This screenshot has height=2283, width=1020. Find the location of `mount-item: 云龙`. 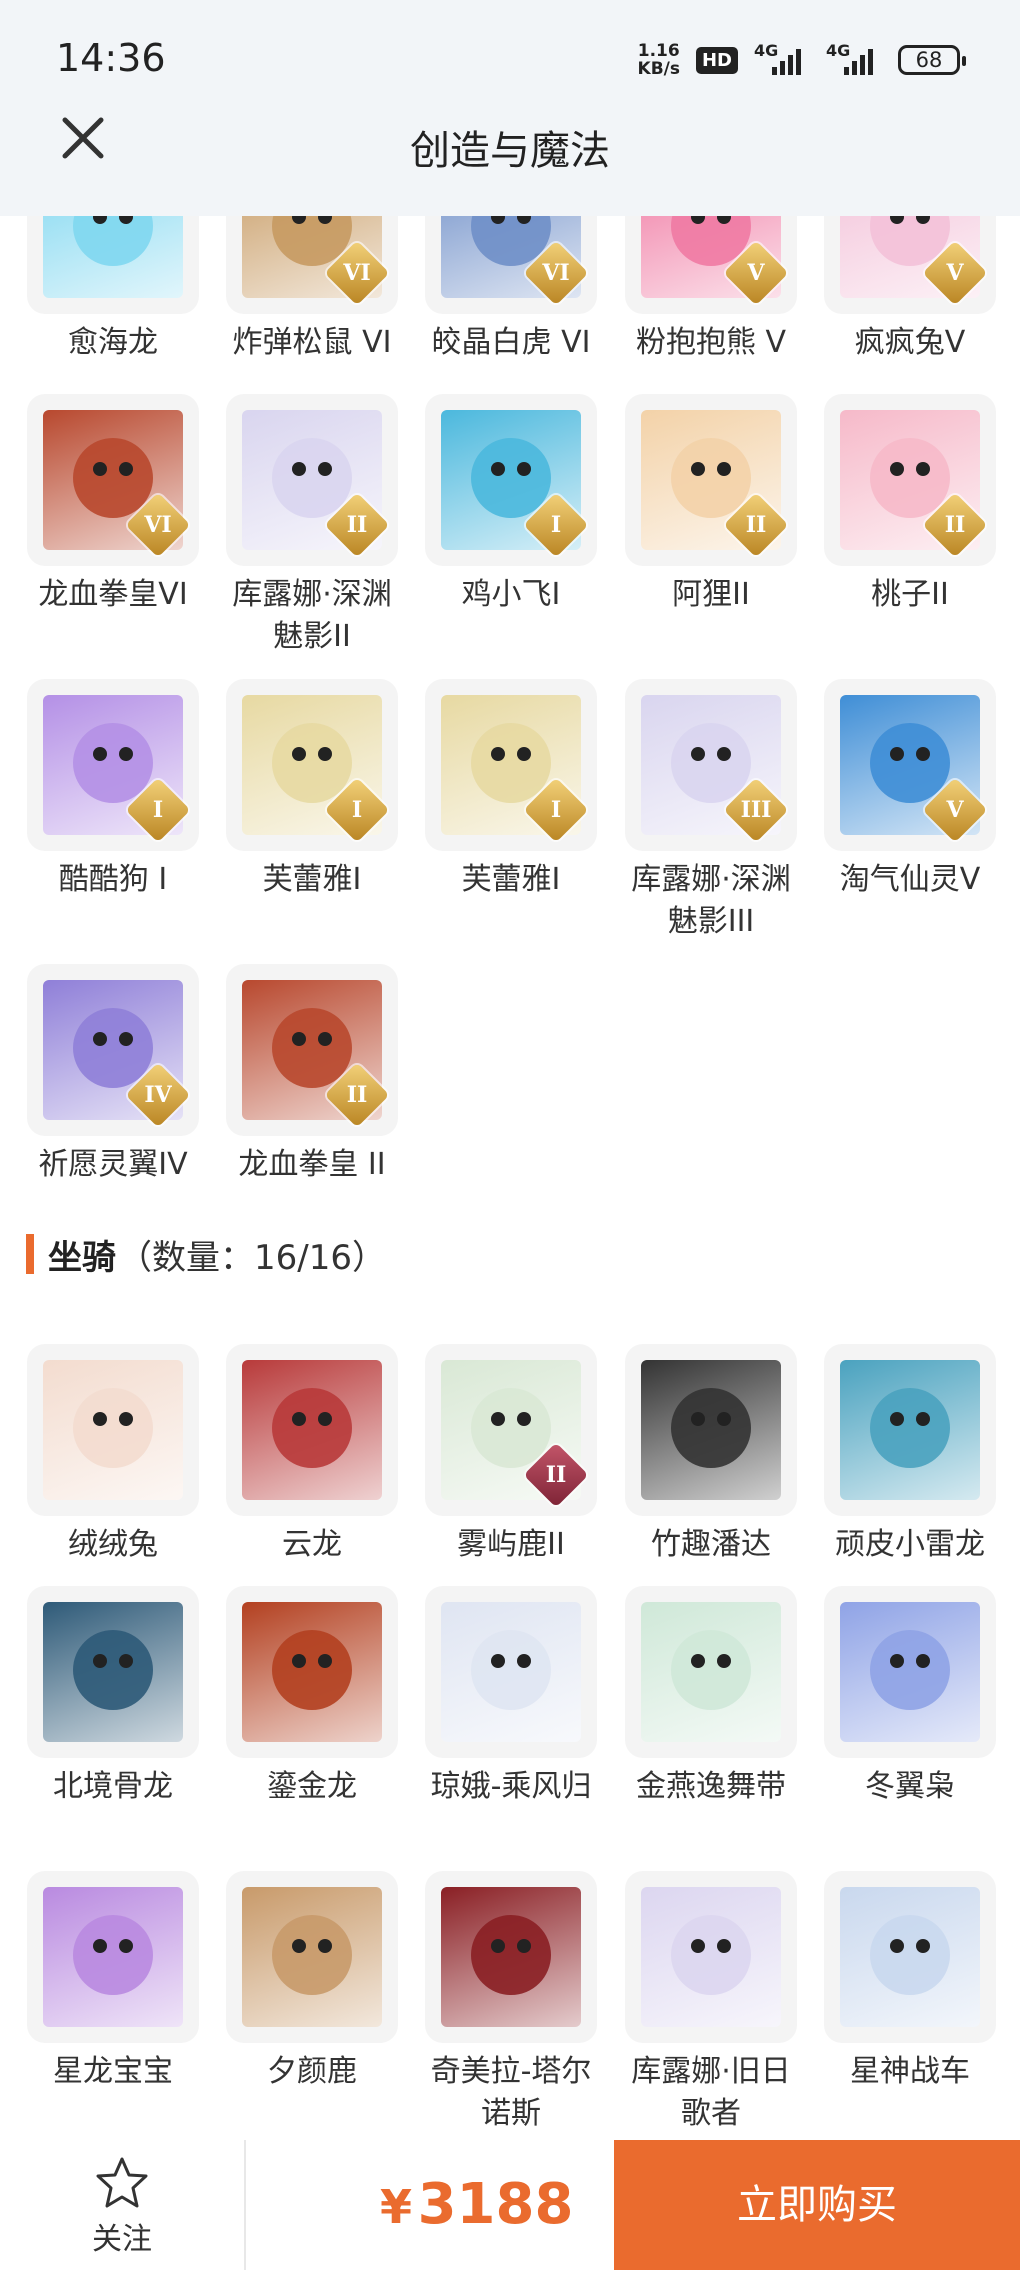

mount-item: 云龙 is located at coordinates (312, 1455).